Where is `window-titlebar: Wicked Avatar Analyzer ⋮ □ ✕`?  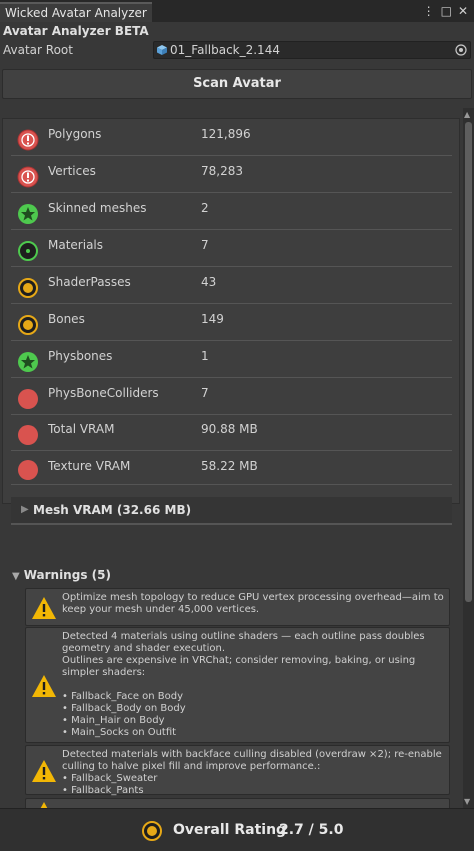
window-titlebar: Wicked Avatar Analyzer ⋮ □ ✕ is located at coordinates (237, 11).